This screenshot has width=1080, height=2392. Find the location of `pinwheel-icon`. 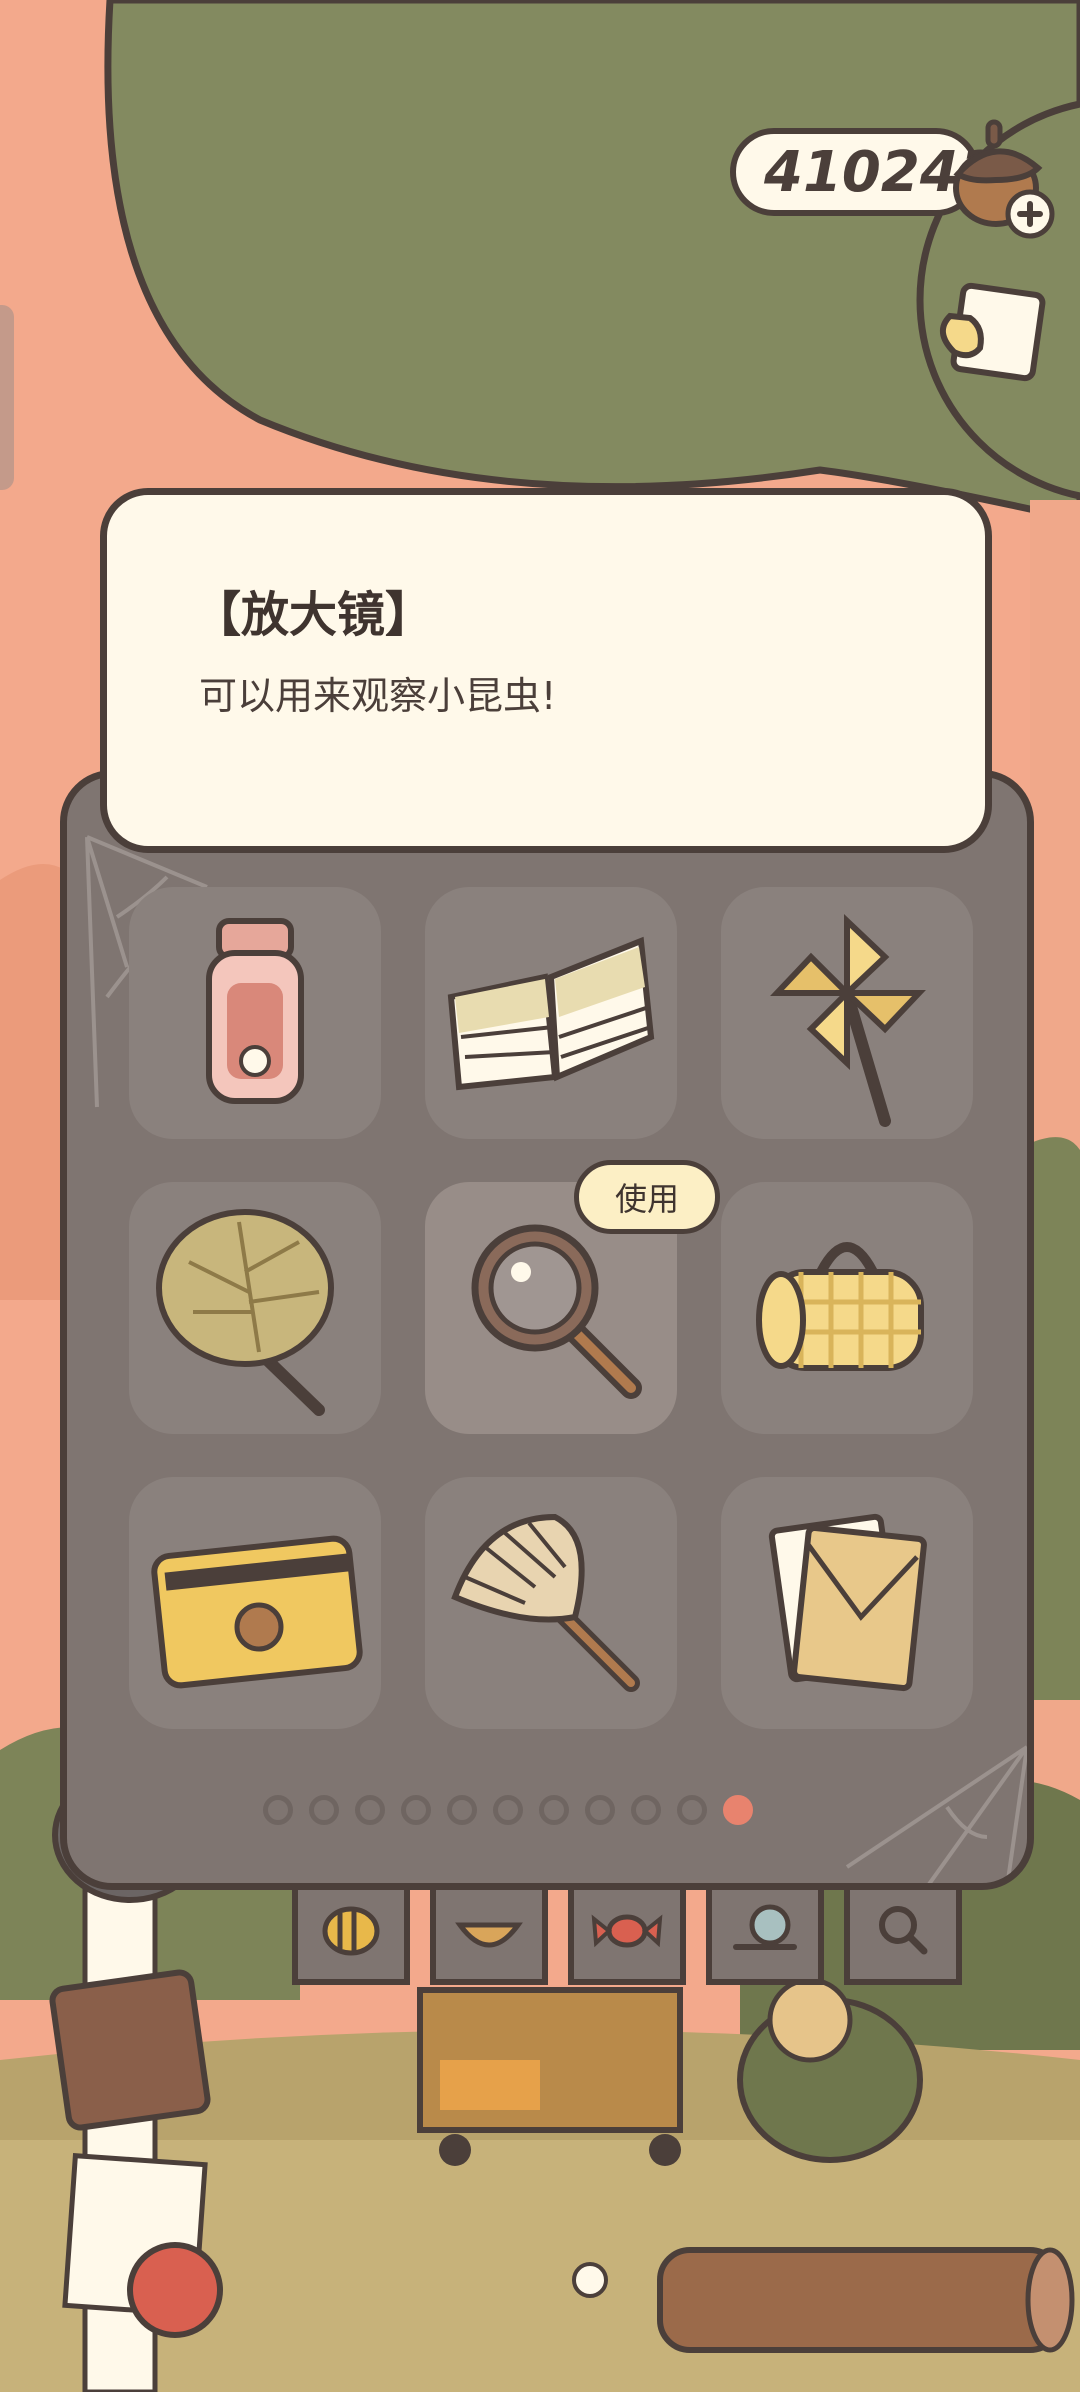

pinwheel-icon is located at coordinates (848, 1020).